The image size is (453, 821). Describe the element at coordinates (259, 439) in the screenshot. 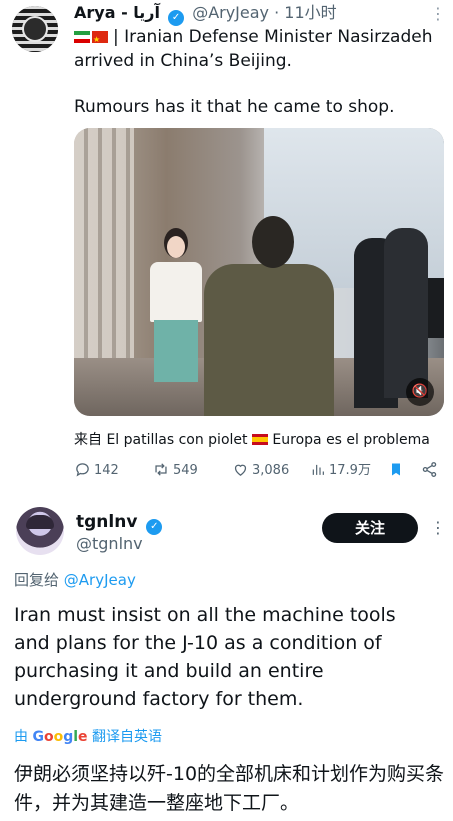

I see `flag-spain-icon` at that location.